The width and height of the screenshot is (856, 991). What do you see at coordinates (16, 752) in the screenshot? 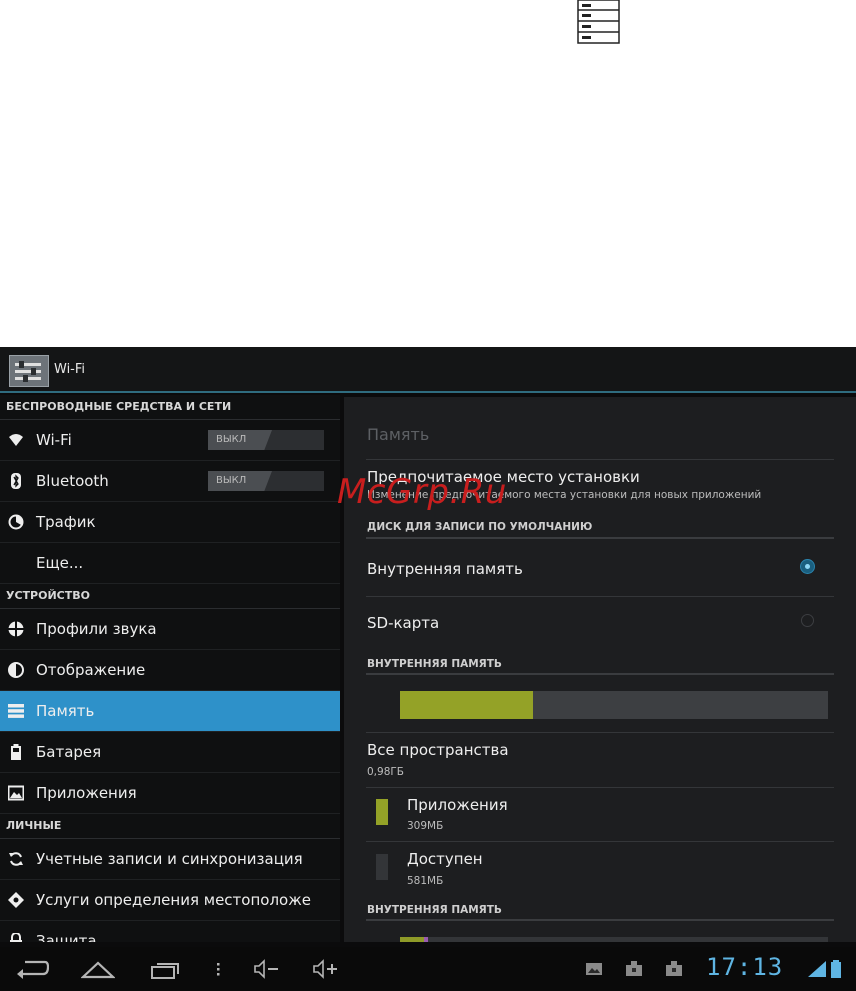
I see `battery-icon` at bounding box center [16, 752].